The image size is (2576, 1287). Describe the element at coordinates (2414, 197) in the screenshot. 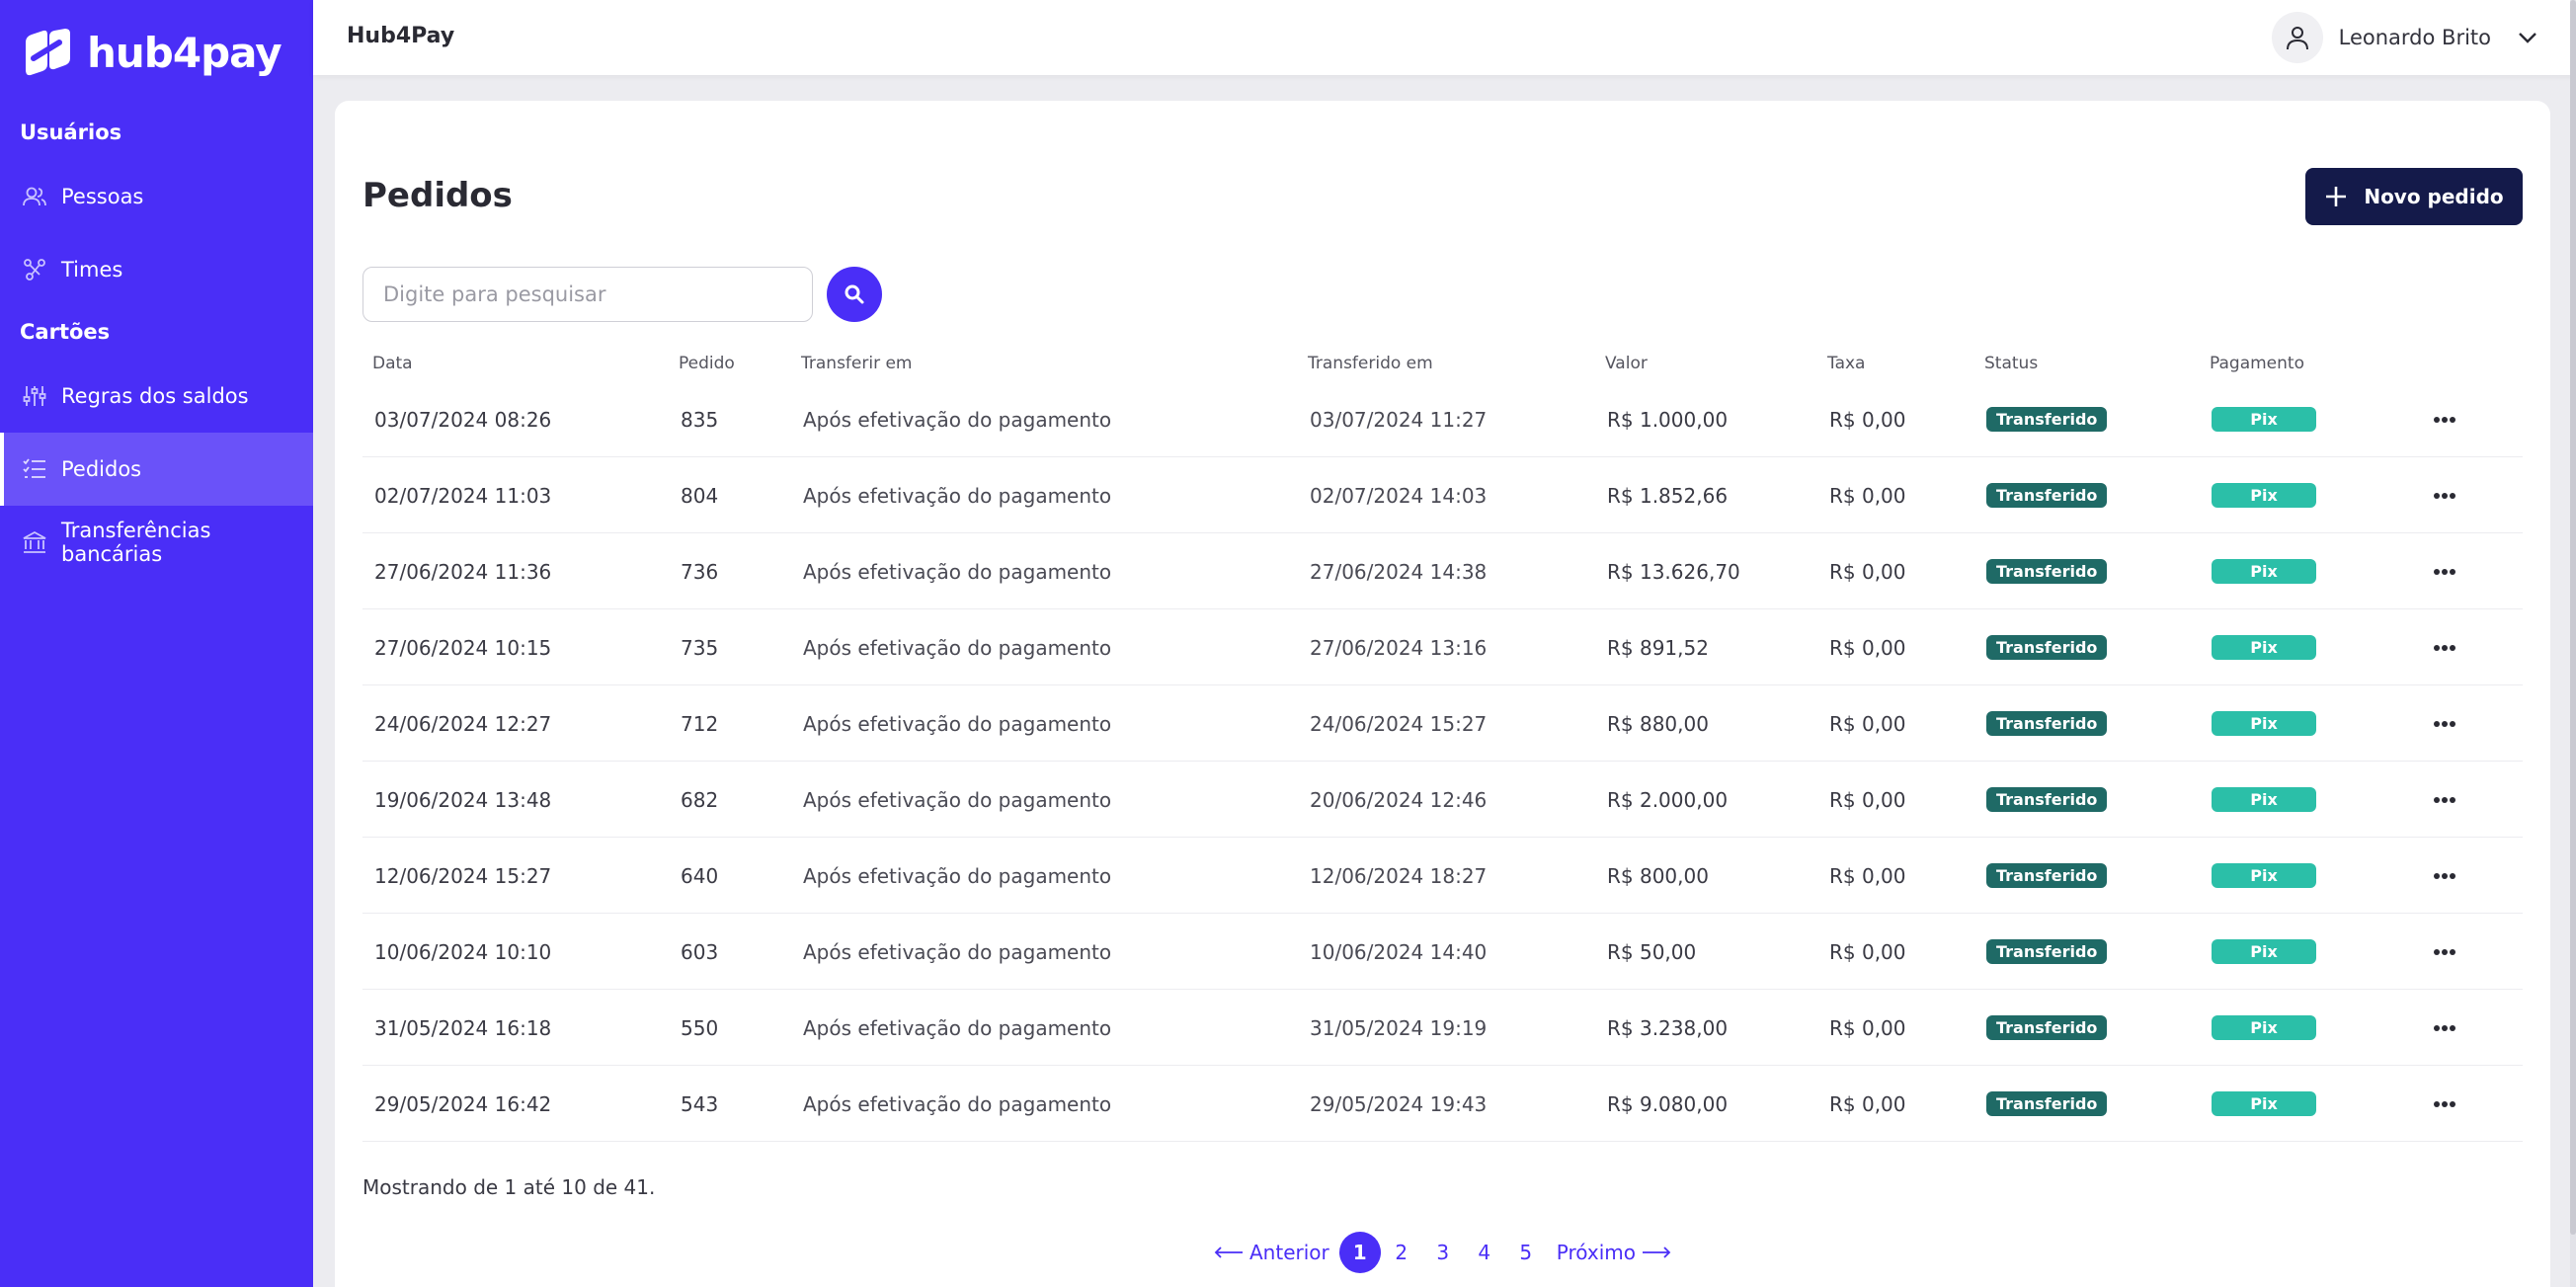

I see `new-order-button: Novo pedido` at that location.